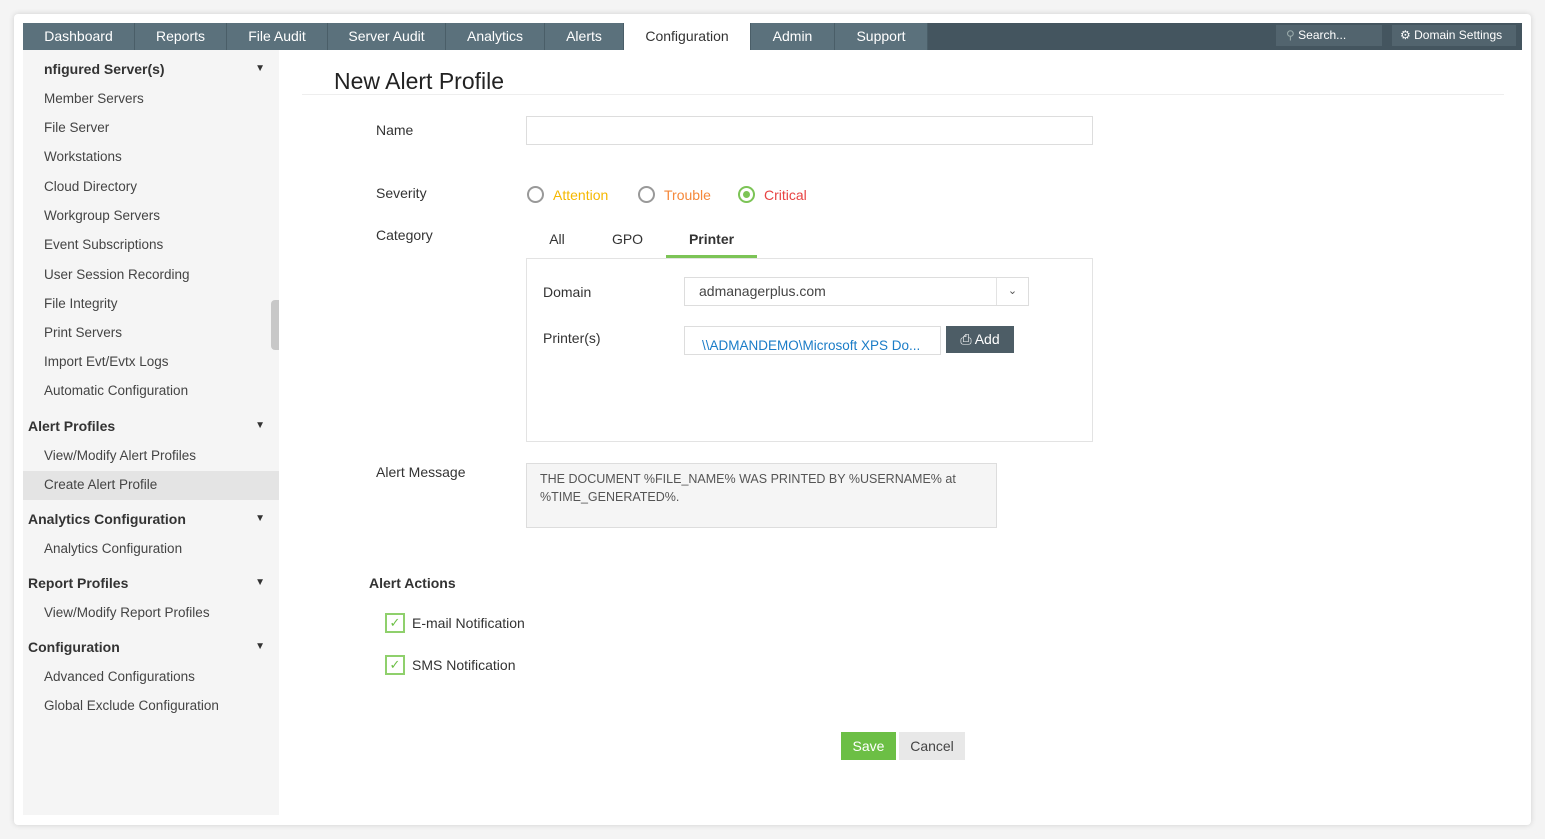  What do you see at coordinates (464, 665) in the screenshot?
I see `sms-notification-label: SMS Notification` at bounding box center [464, 665].